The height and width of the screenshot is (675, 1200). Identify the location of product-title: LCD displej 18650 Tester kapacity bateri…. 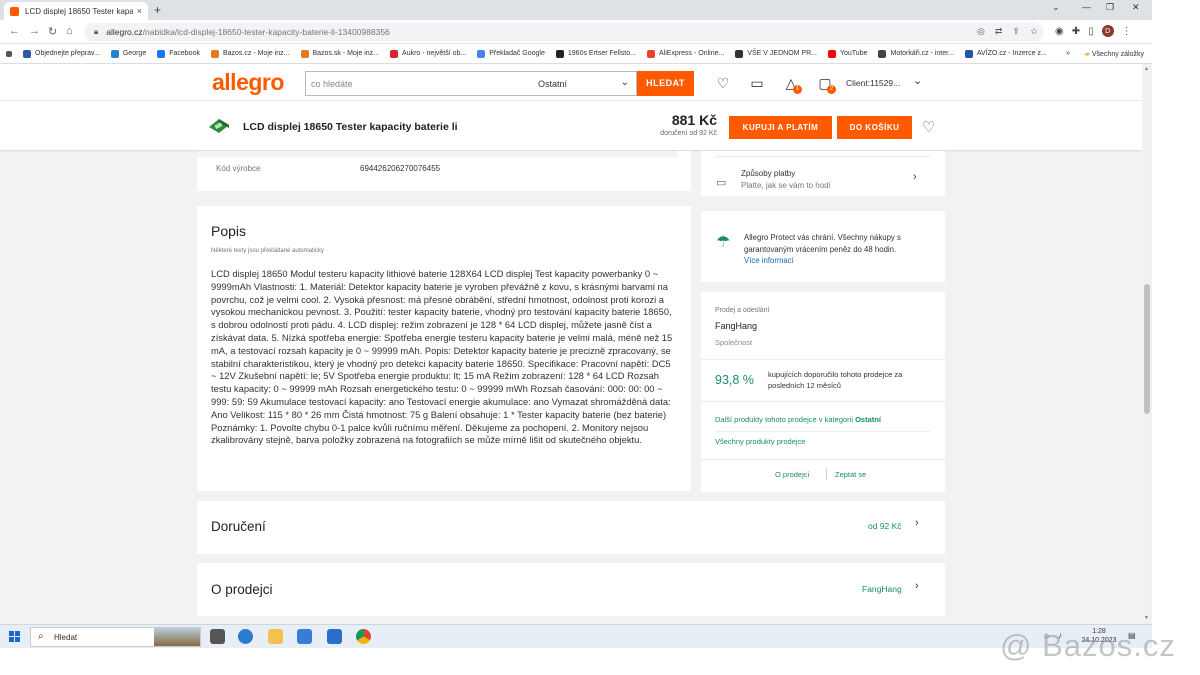
(350, 127).